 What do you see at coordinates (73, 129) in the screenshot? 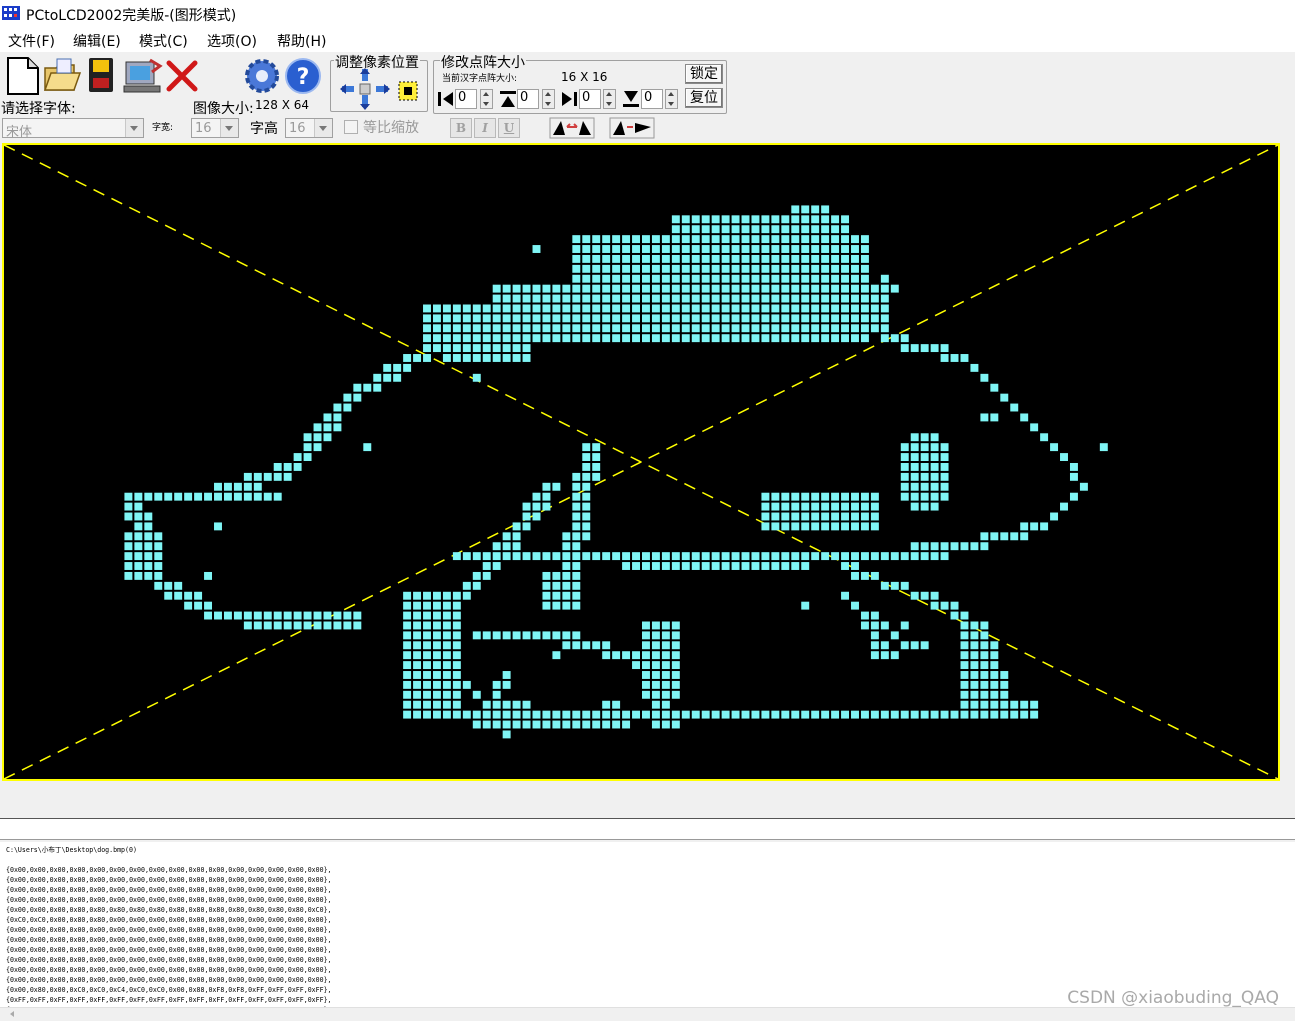
I see `font-select: 宋体` at bounding box center [73, 129].